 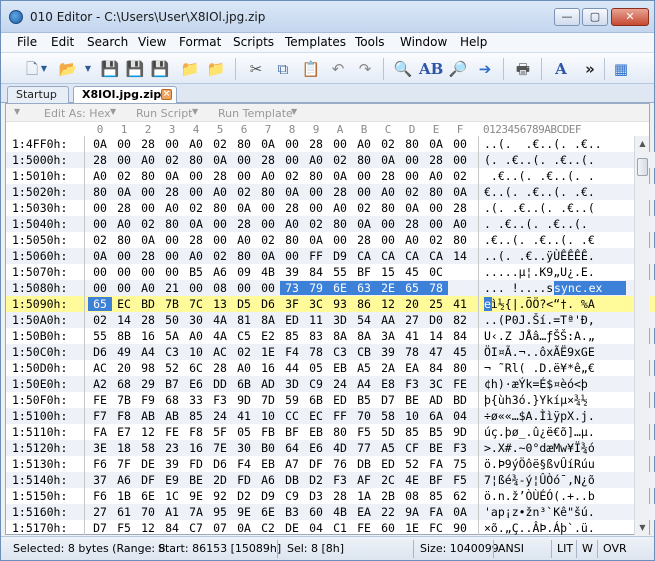 I want to click on hex-byte: 3A, so click(x=388, y=336).